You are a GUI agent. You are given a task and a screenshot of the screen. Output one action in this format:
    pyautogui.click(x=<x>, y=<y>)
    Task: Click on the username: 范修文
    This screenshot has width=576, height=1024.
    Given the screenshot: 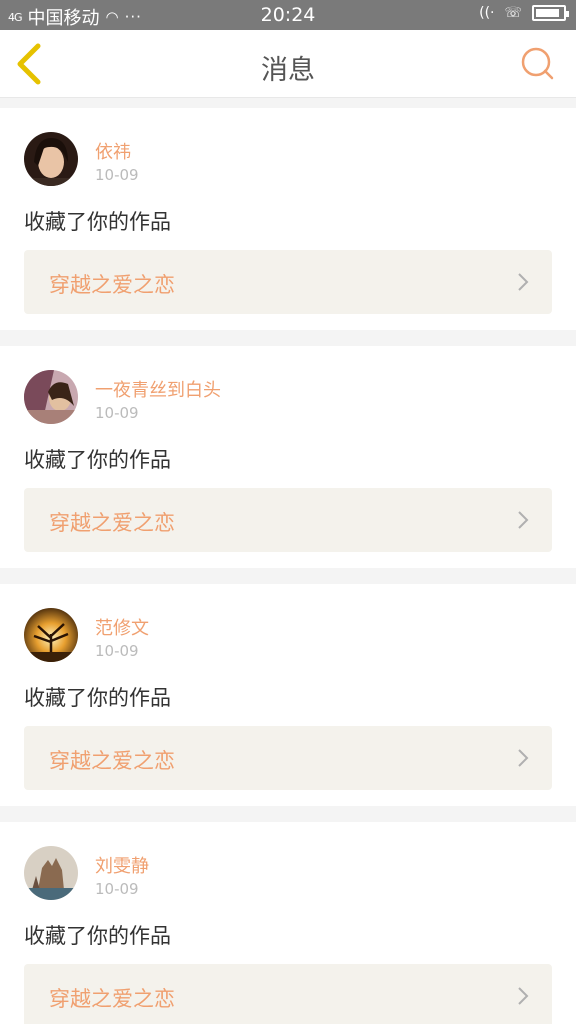 What is the action you would take?
    pyautogui.click(x=122, y=627)
    